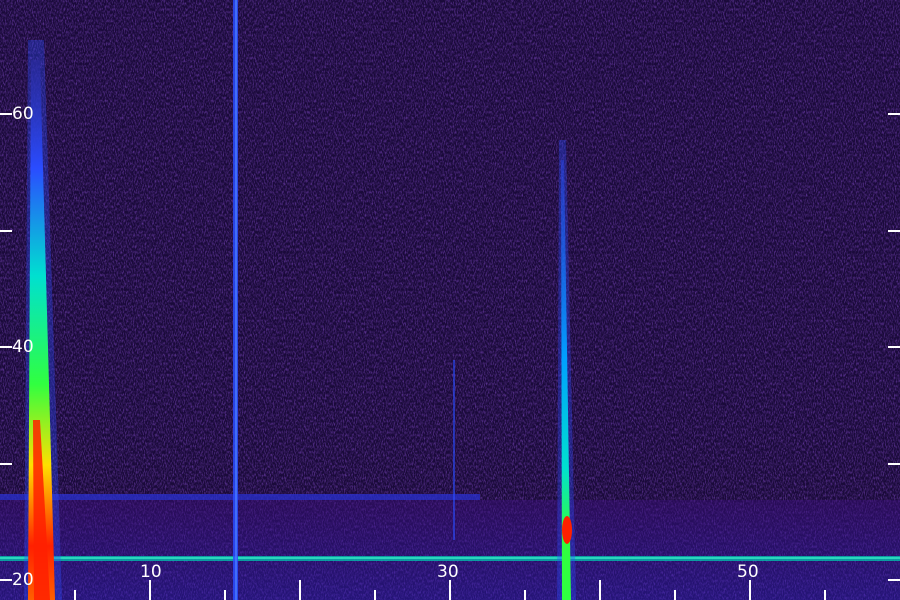  Describe the element at coordinates (748, 572) in the screenshot. I see `x-tick-label-50: 50` at that location.